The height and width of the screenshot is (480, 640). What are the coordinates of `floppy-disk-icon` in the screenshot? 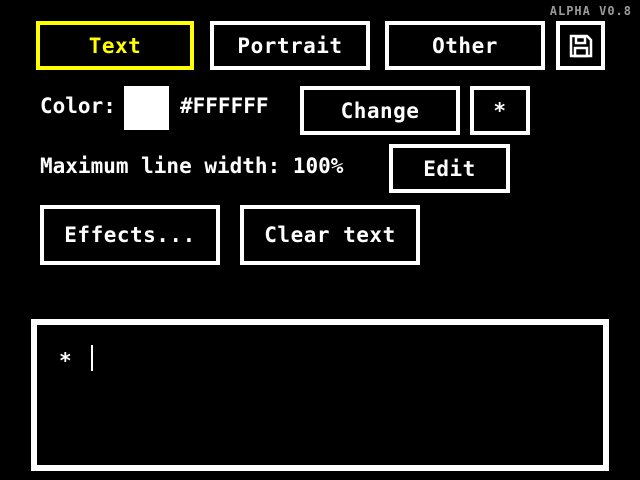 It's located at (580, 45).